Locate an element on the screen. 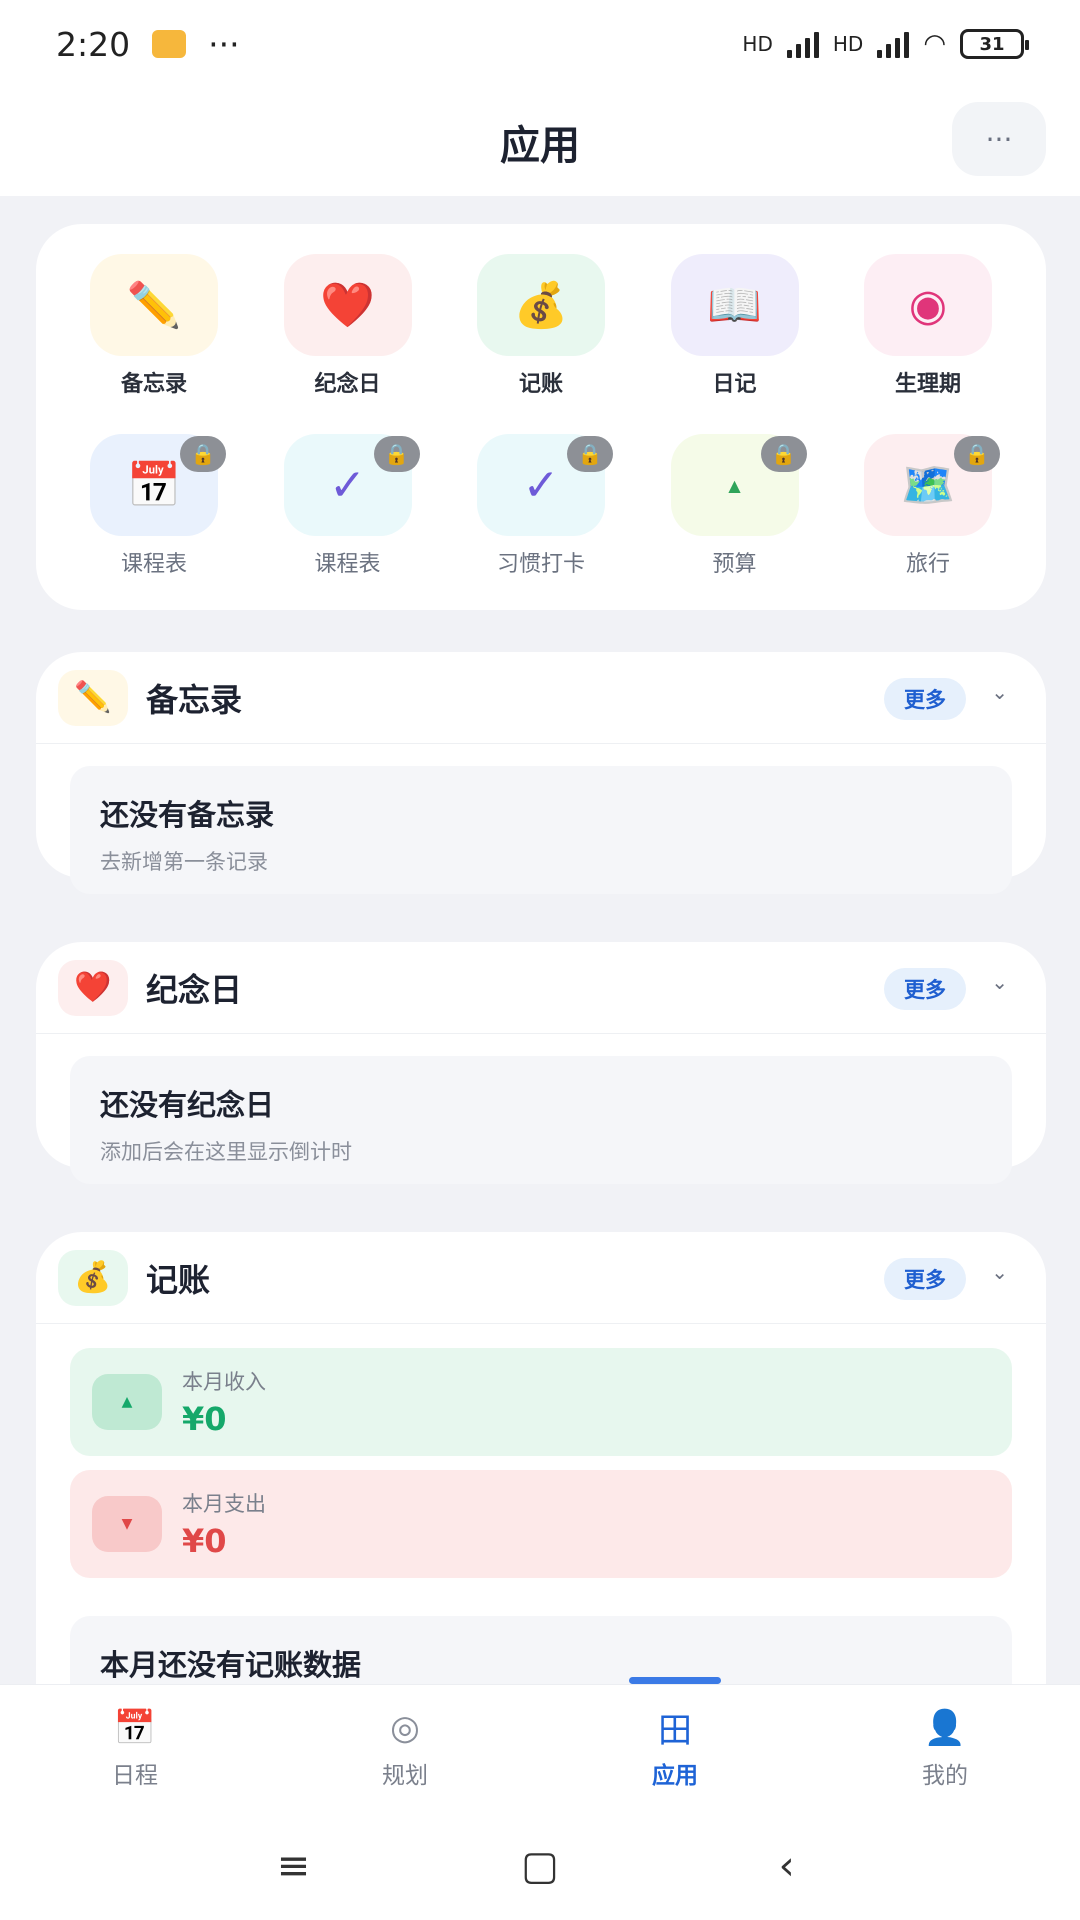 This screenshot has width=1080, height=1920. app-schedule-locked: 📅 🔒 课程表 is located at coordinates (154, 524).